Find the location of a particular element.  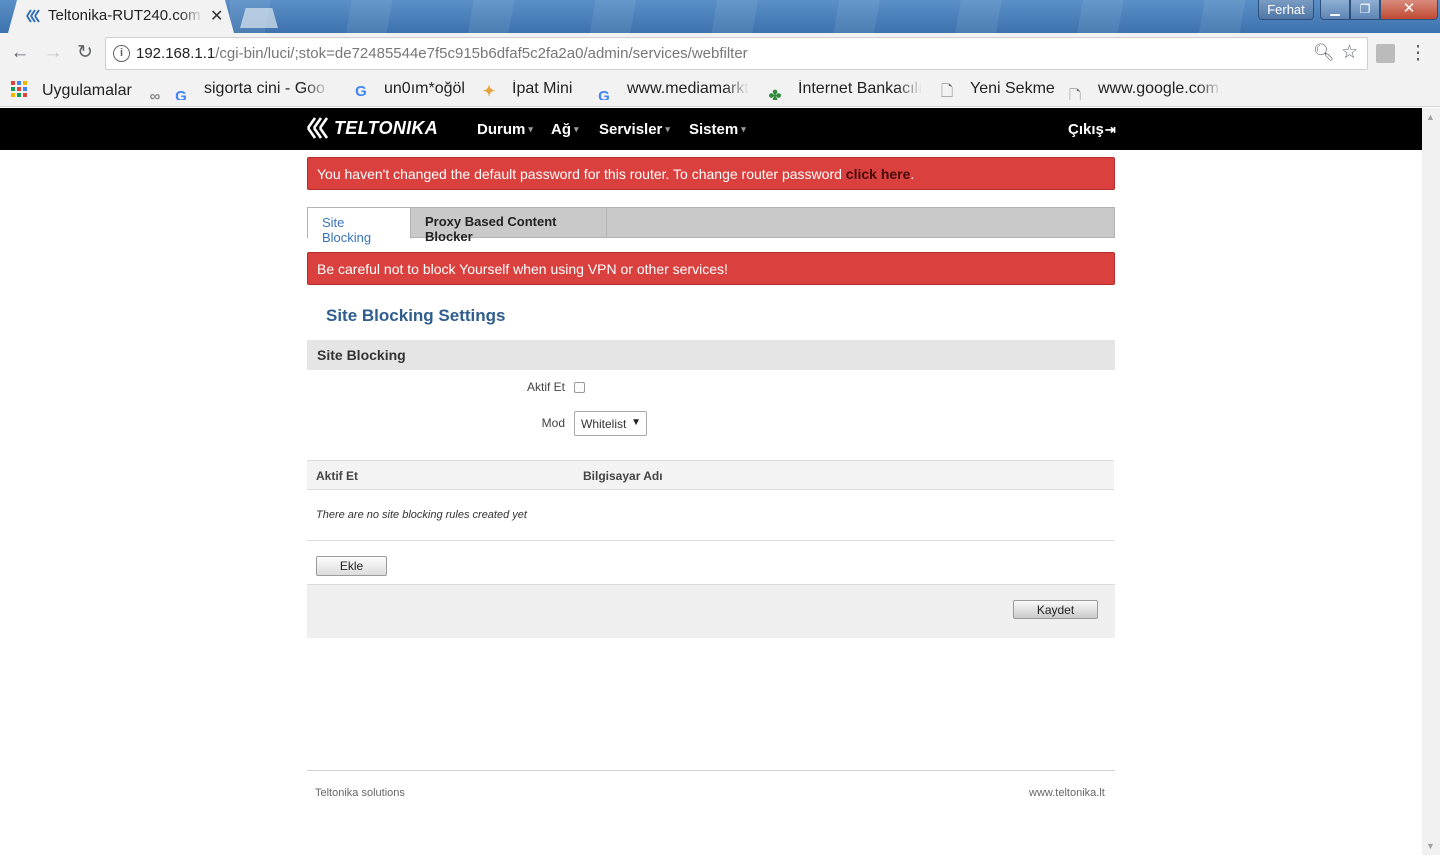

add-rule-button: Ekle is located at coordinates (351, 566).